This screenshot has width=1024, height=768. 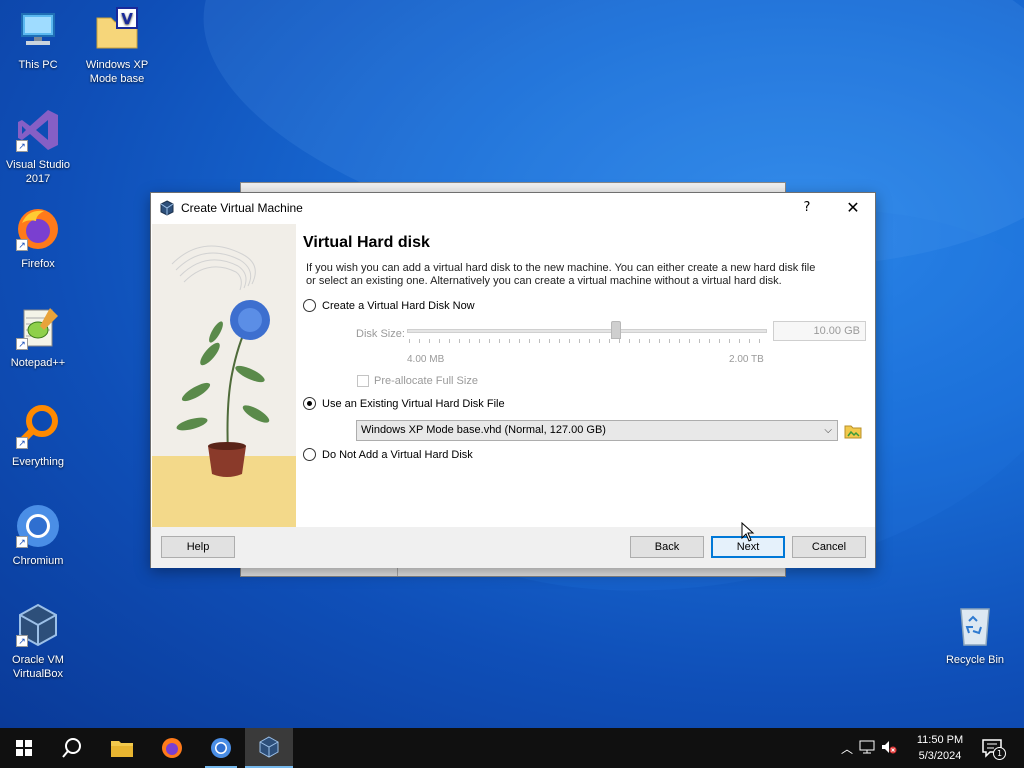 What do you see at coordinates (38, 328) in the screenshot?
I see `notepad-plus-plus-icon: ↗` at bounding box center [38, 328].